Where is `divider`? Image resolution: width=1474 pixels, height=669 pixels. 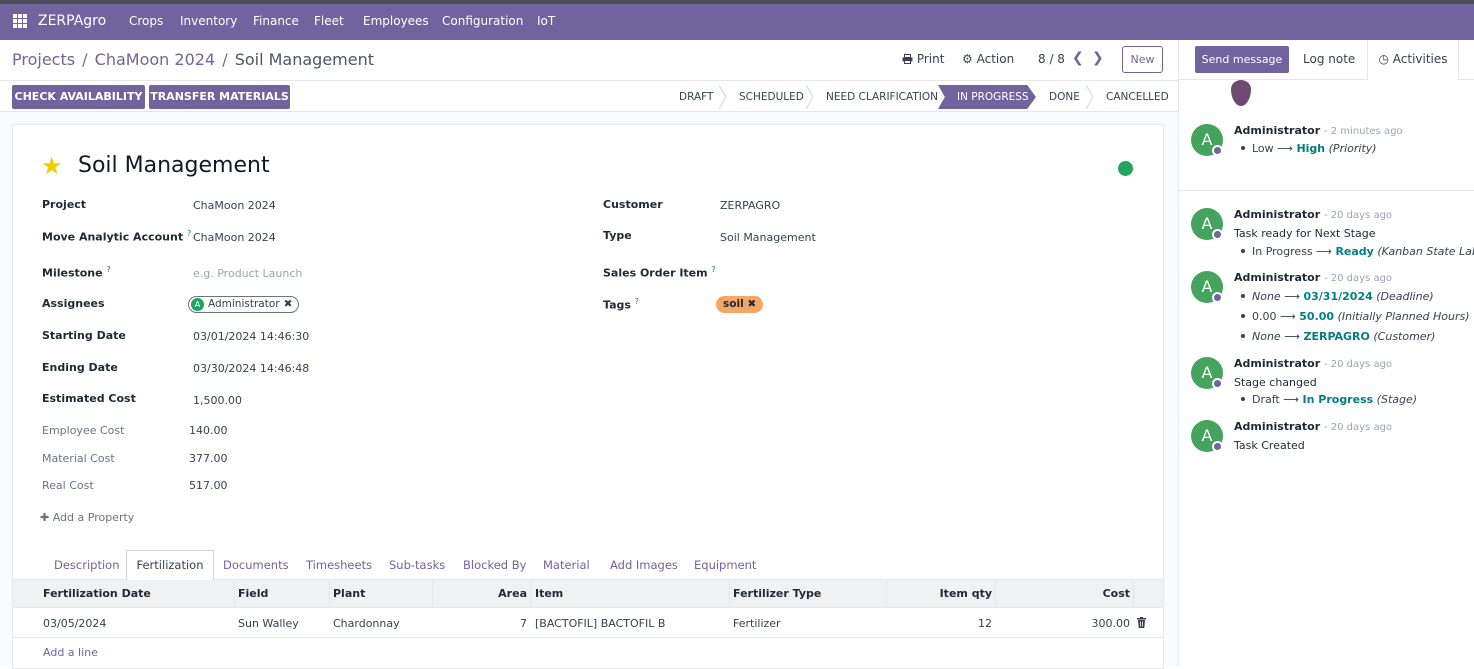 divider is located at coordinates (1326, 190).